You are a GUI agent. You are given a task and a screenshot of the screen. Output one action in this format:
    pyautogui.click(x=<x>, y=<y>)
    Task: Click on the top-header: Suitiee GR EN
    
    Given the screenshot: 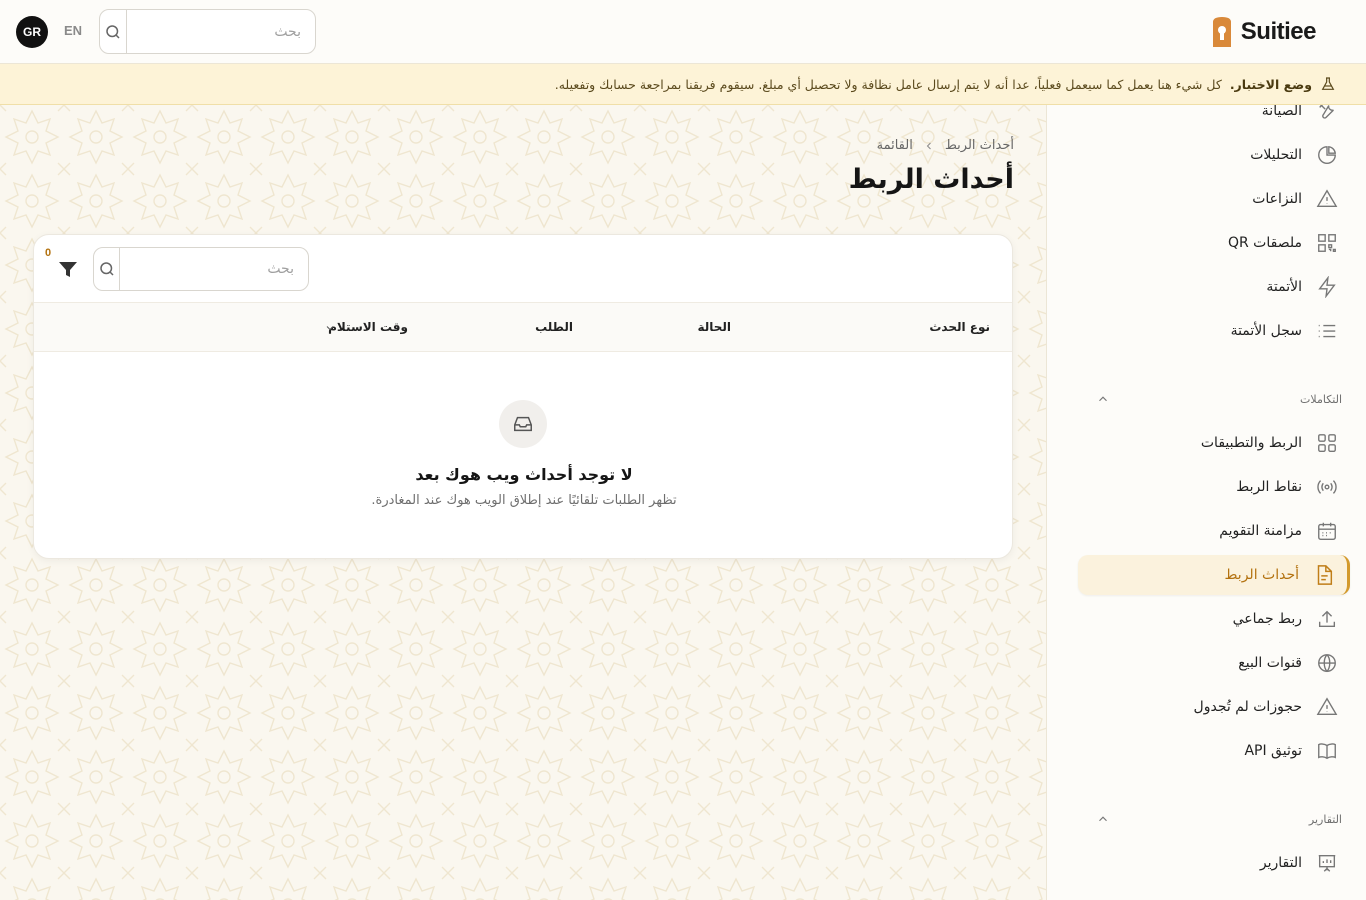 What is the action you would take?
    pyautogui.click(x=683, y=32)
    